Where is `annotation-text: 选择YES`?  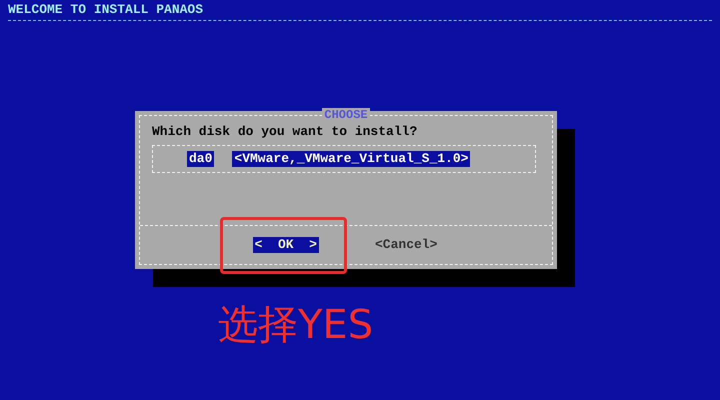
annotation-text: 选择YES is located at coordinates (296, 325).